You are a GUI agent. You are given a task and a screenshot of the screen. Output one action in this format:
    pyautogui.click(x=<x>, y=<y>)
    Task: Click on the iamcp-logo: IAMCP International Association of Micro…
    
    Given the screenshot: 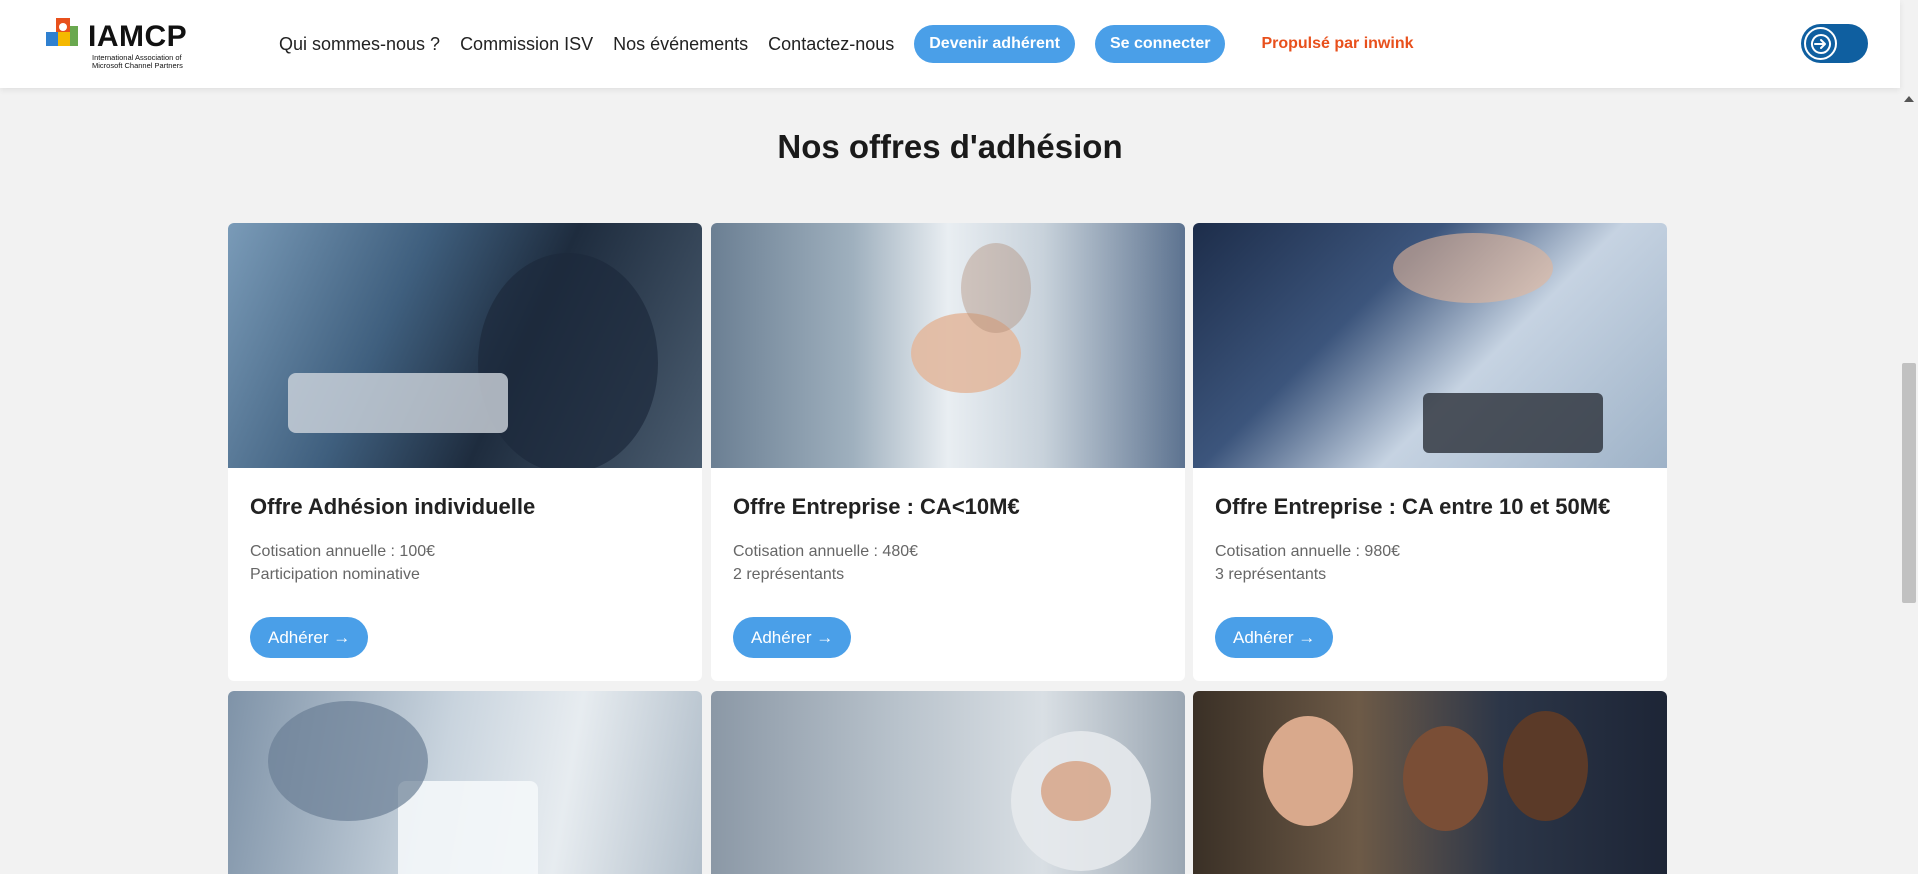 What is the action you would take?
    pyautogui.click(x=126, y=45)
    